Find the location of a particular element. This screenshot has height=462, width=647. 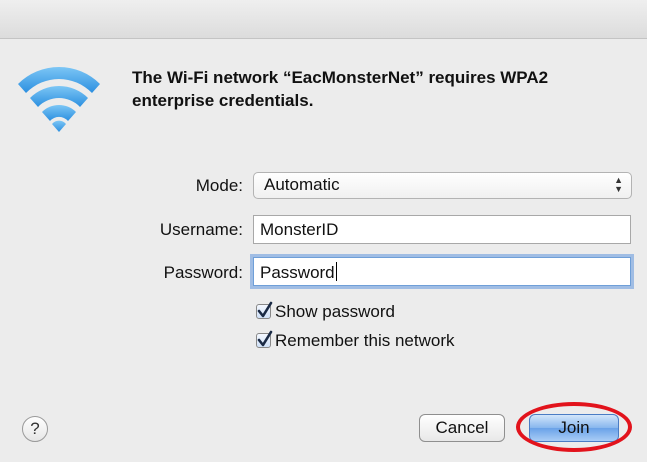

select-arrows-icon: ▲ ▼ is located at coordinates (618, 184).